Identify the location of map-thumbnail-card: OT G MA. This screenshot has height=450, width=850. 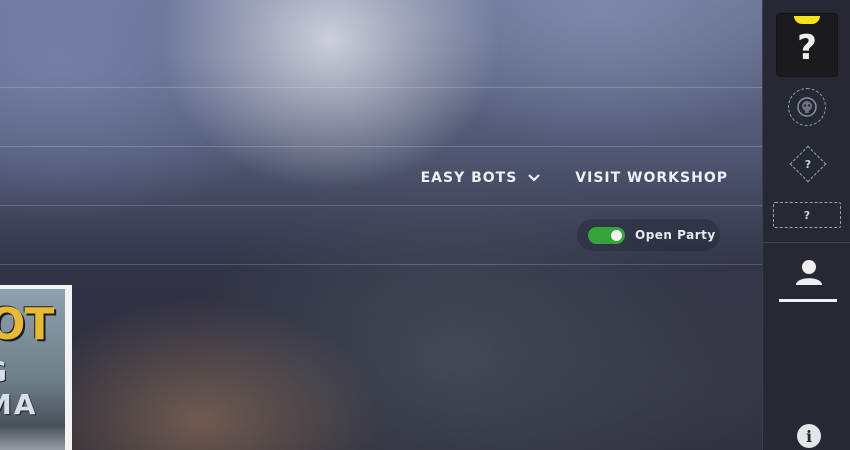
(36, 367).